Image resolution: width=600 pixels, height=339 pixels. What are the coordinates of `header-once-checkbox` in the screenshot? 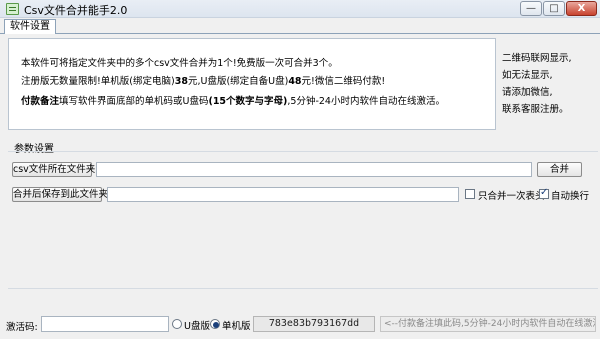 It's located at (470, 194).